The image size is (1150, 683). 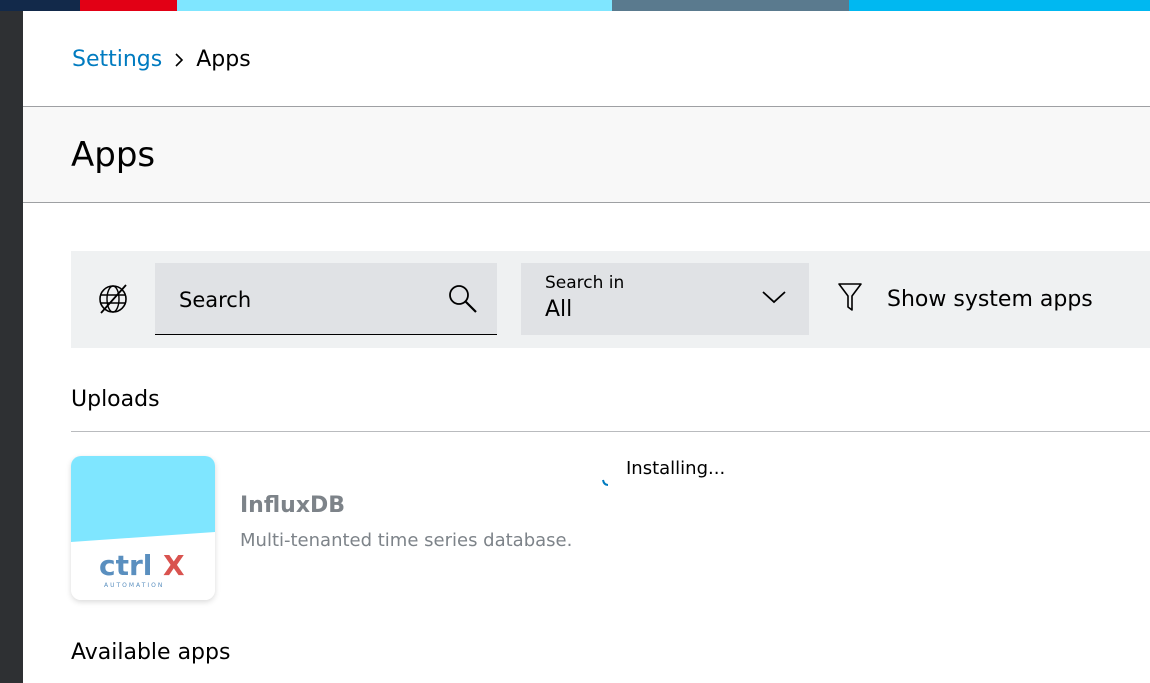 What do you see at coordinates (610, 431) in the screenshot?
I see `uploads-divider` at bounding box center [610, 431].